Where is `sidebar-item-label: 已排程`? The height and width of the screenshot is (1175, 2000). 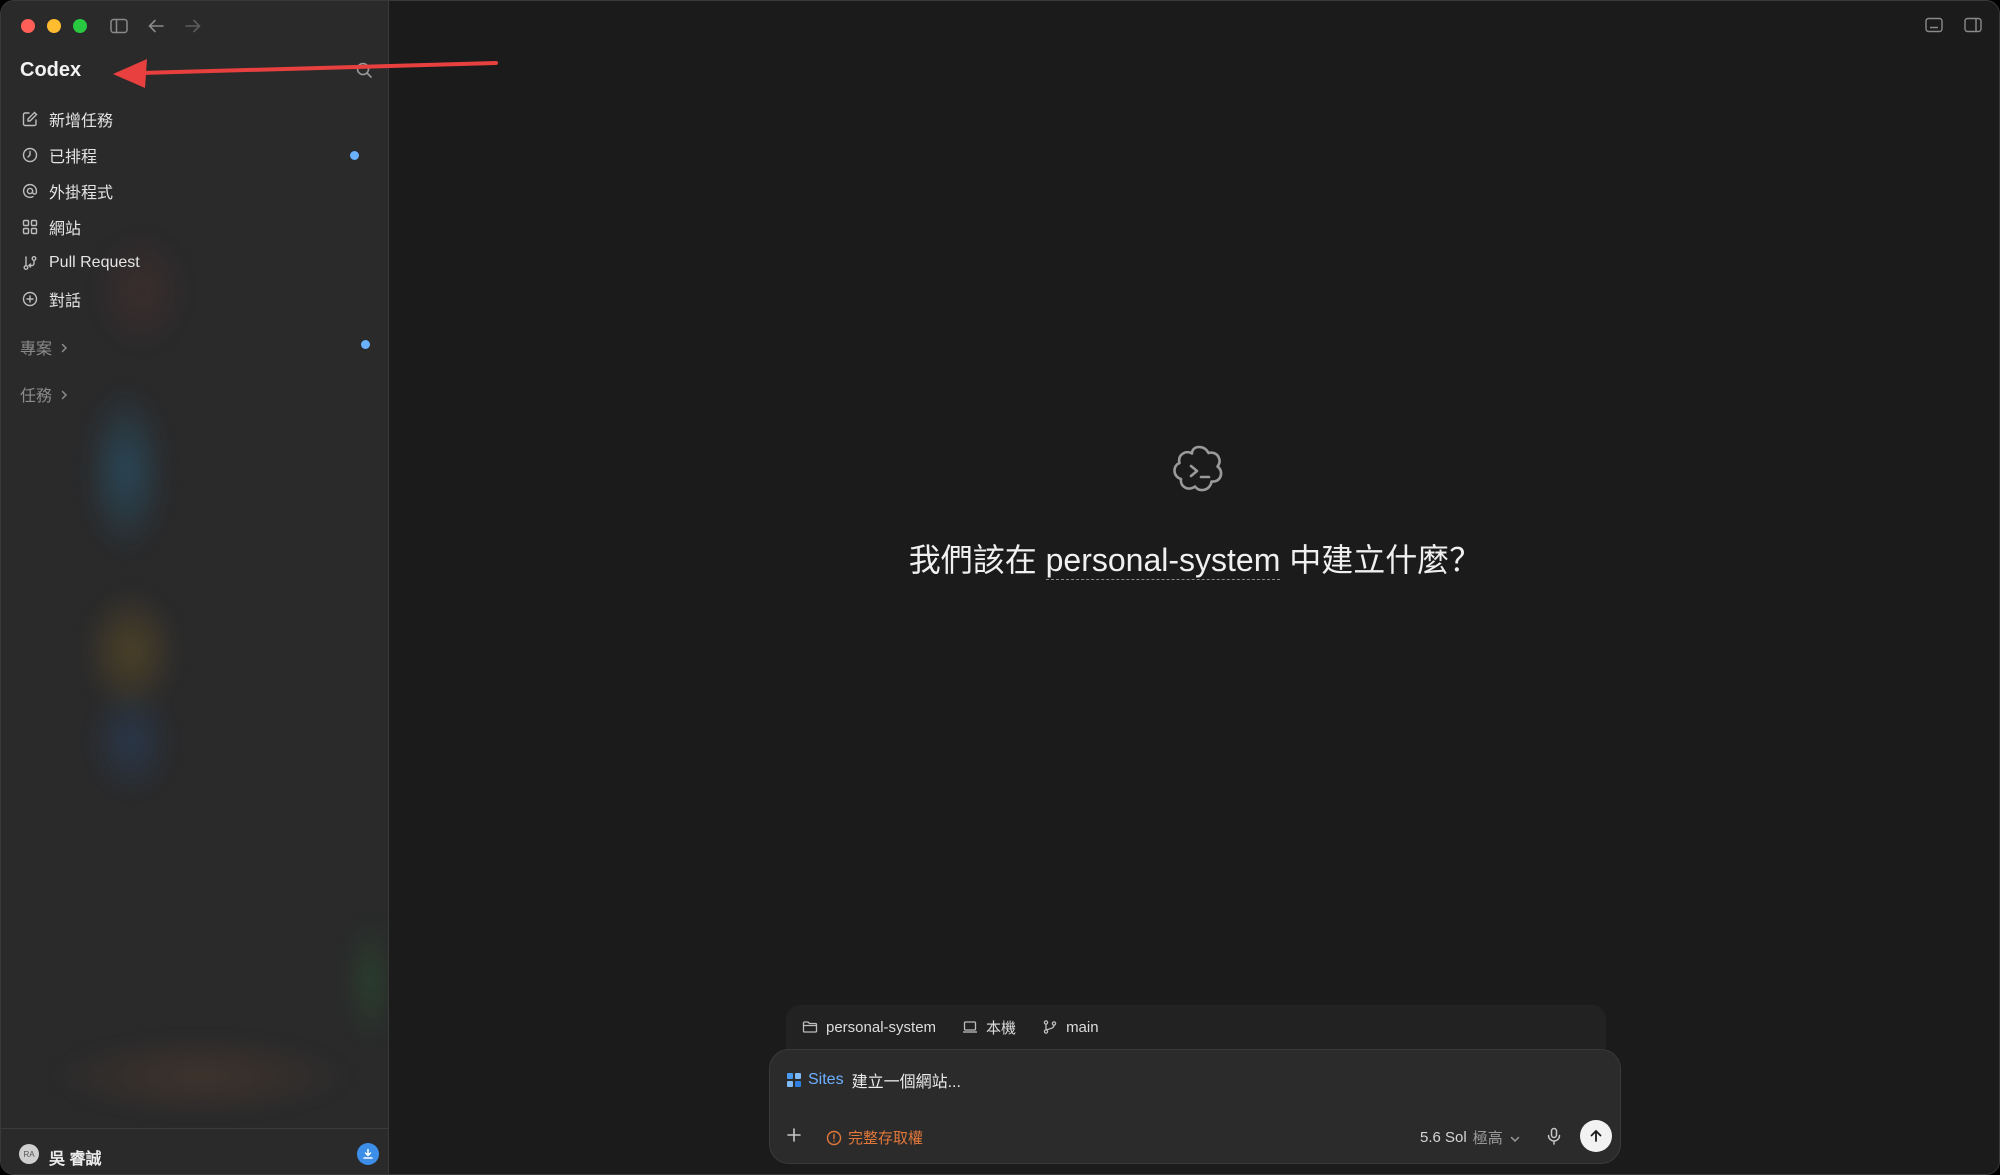 sidebar-item-label: 已排程 is located at coordinates (73, 157).